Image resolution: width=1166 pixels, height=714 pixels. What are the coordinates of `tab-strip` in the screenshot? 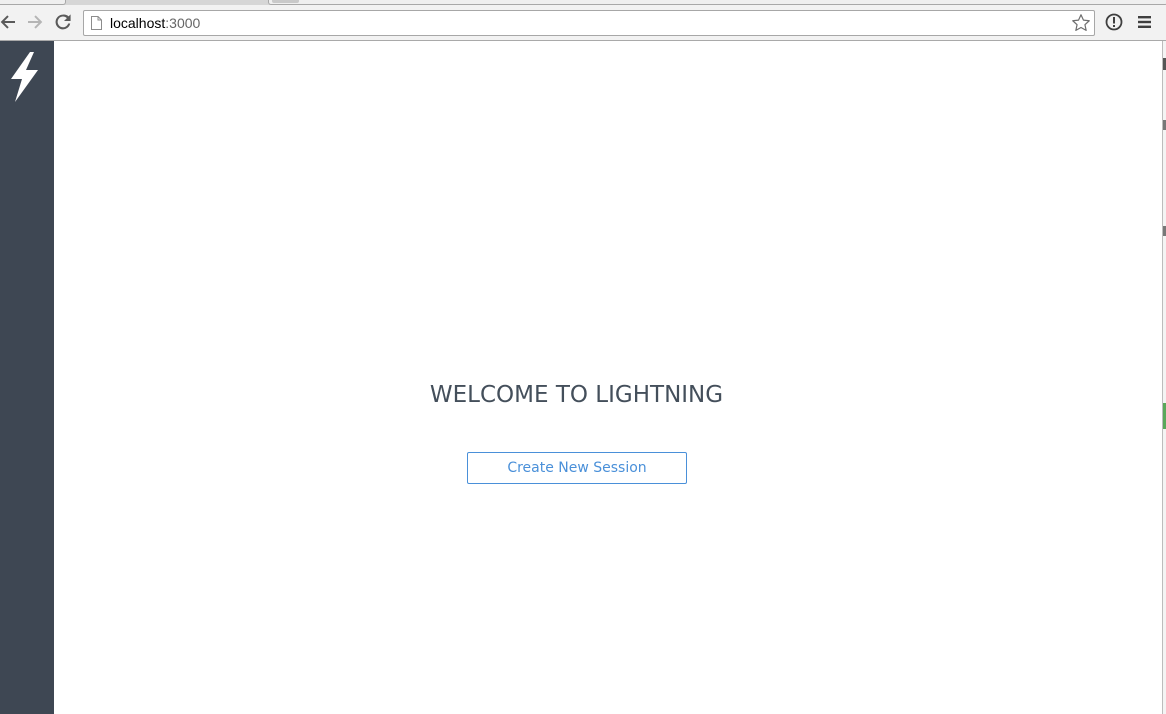 It's located at (583, 2).